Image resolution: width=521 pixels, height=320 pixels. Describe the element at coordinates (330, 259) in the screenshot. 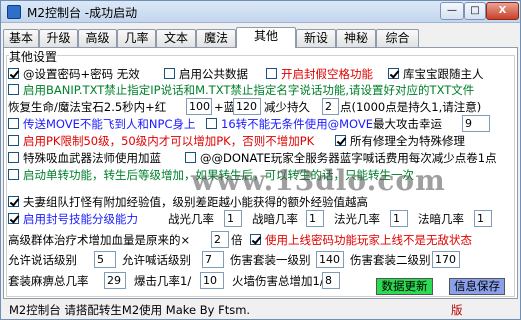

I see `set-damage-1-field: 140` at that location.